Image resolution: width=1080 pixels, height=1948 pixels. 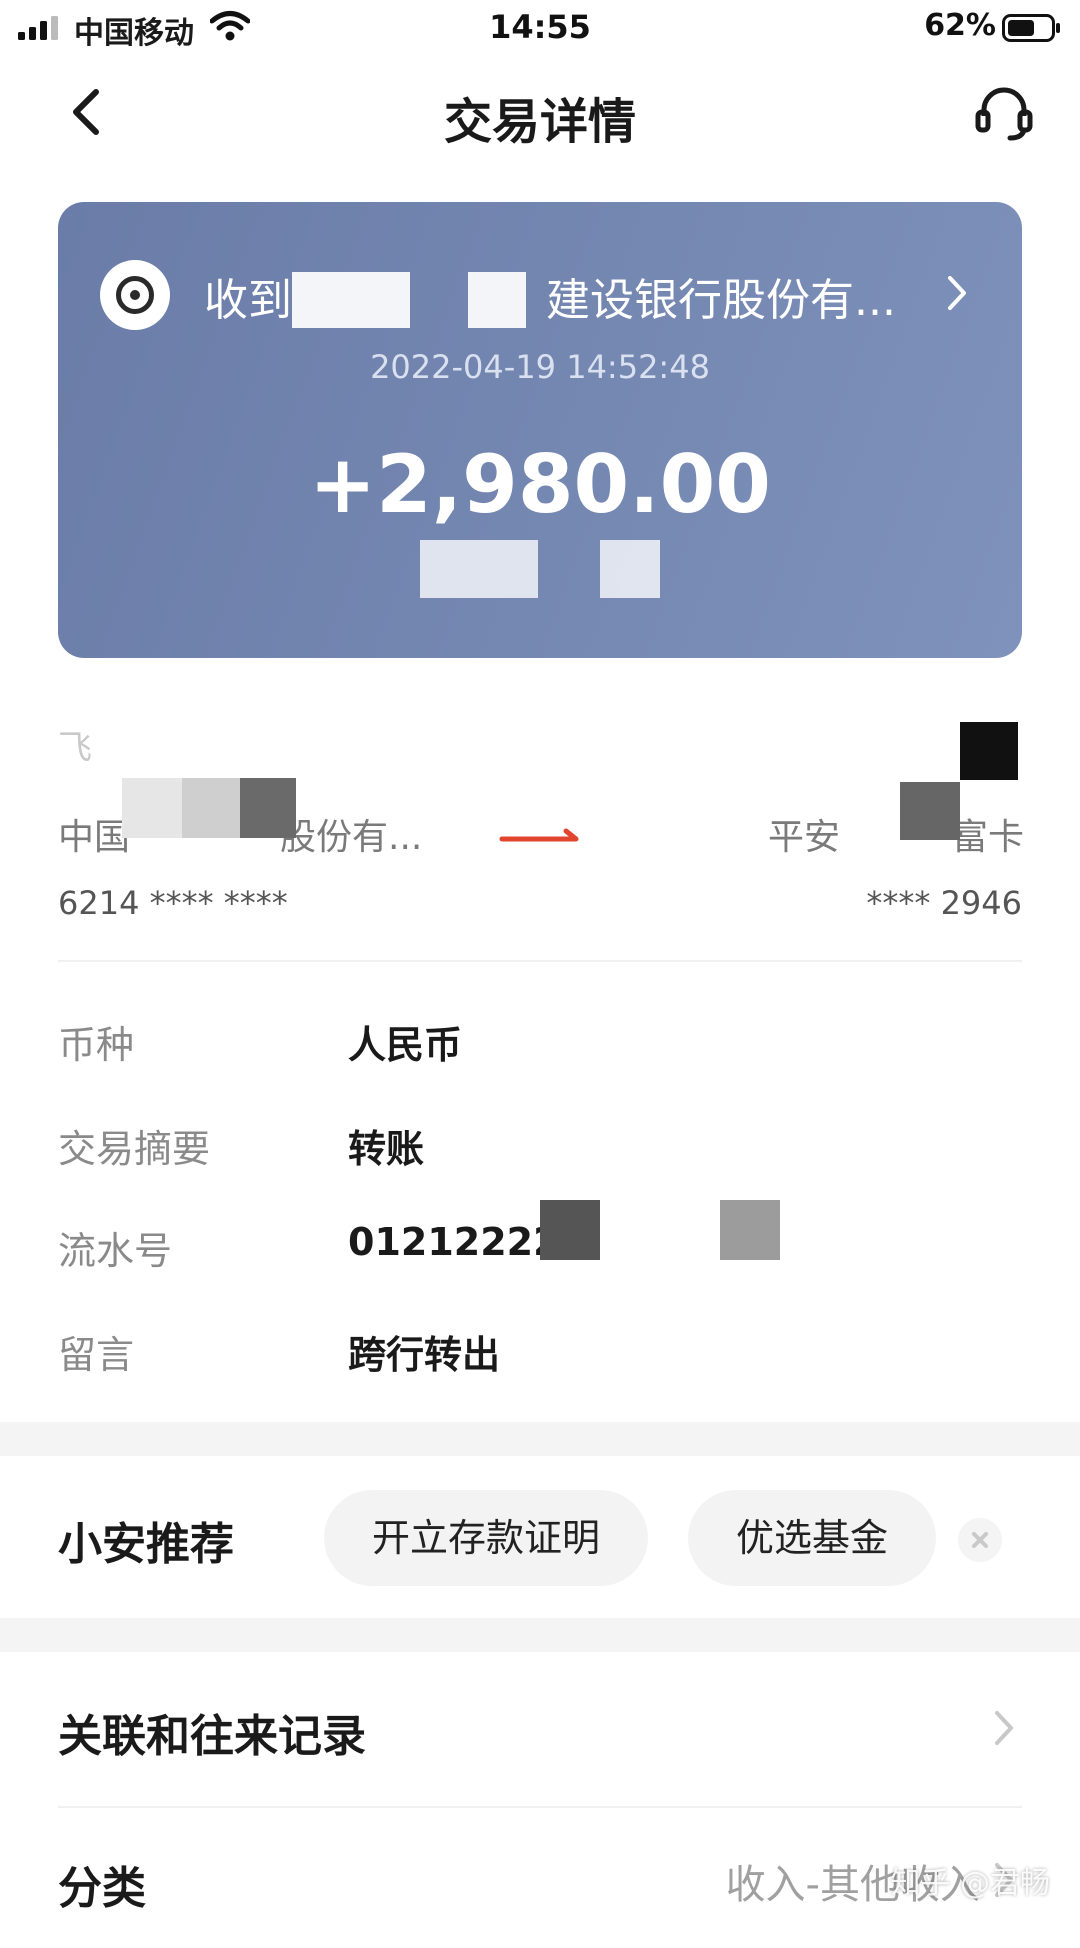 I want to click on chip-deposit-certificate: 开立存款证明, so click(x=486, y=1538).